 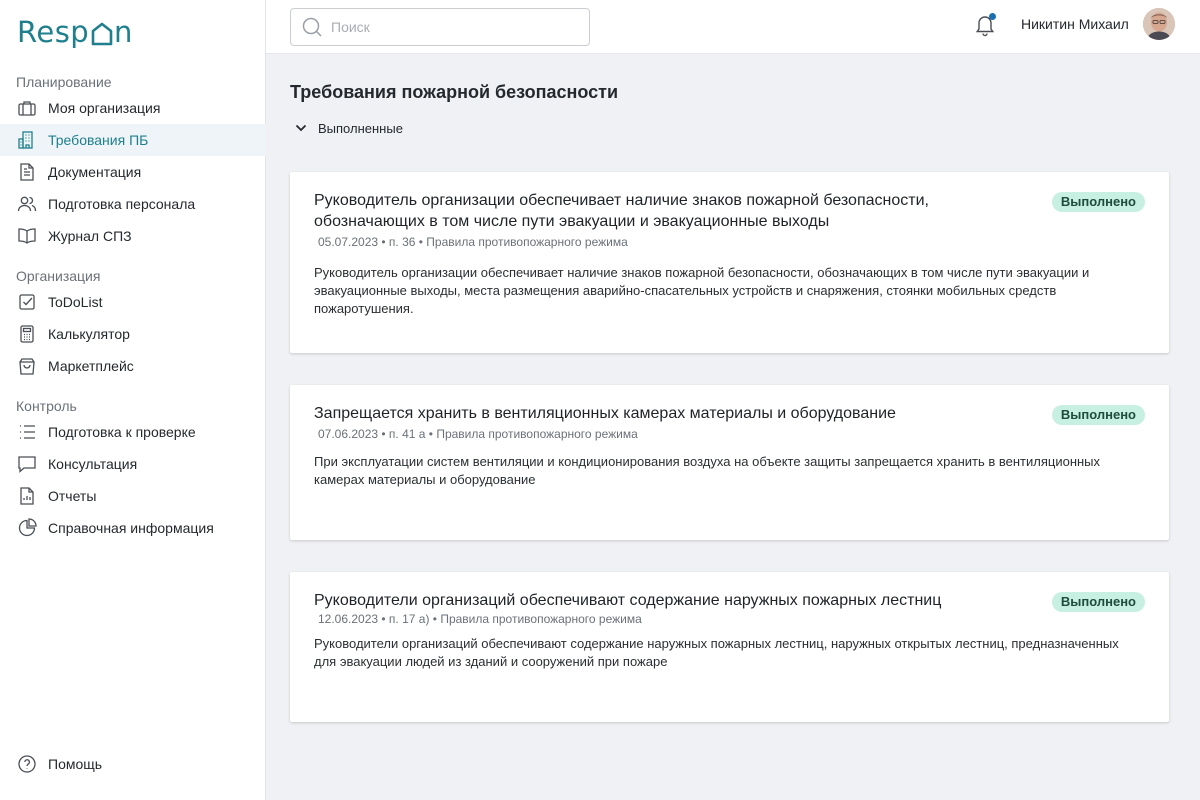 What do you see at coordinates (27, 496) in the screenshot?
I see `report-icon` at bounding box center [27, 496].